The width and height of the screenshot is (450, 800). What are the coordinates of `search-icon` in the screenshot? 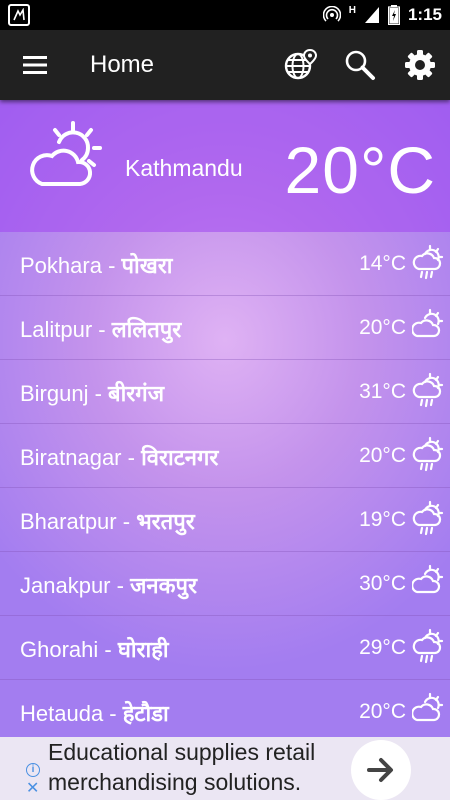 It's located at (360, 65).